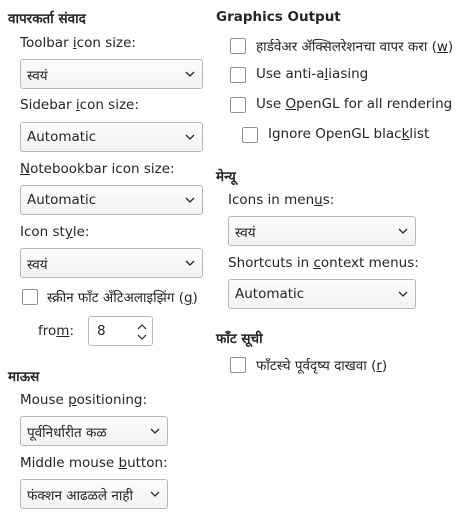 The width and height of the screenshot is (465, 518). I want to click on sidebar-icon-size-value: Automatic, so click(62, 137).